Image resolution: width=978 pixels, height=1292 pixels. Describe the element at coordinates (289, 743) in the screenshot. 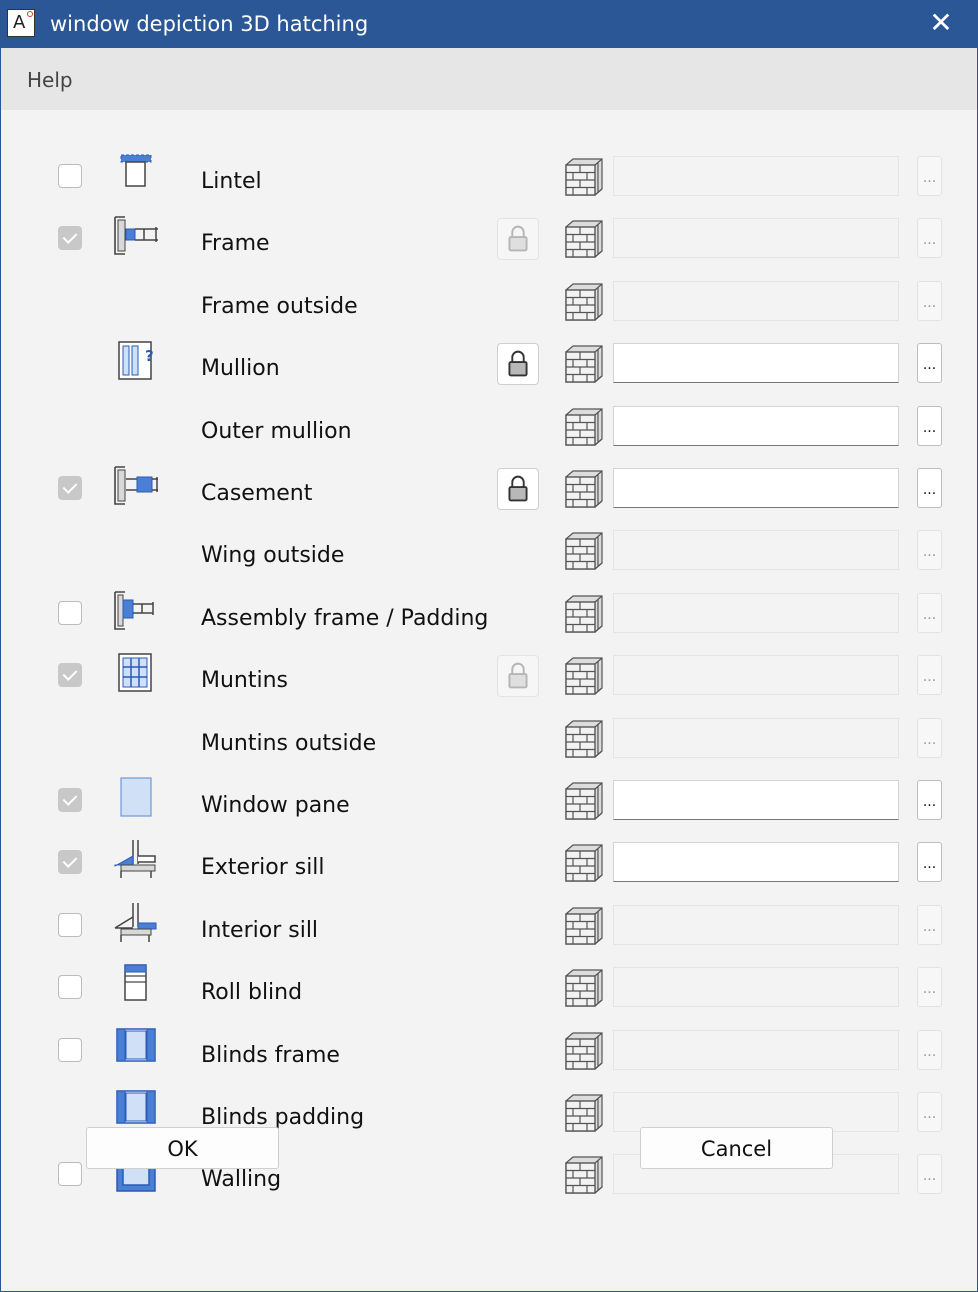

I see `row-label: Muntins outside` at that location.